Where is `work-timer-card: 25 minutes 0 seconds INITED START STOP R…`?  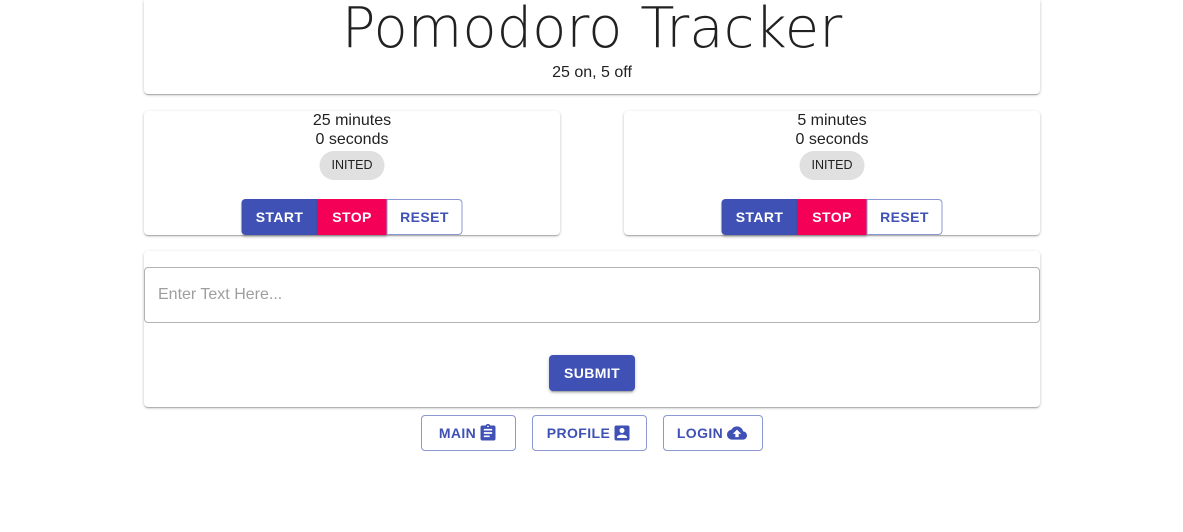 work-timer-card: 25 minutes 0 seconds INITED START STOP R… is located at coordinates (352, 173).